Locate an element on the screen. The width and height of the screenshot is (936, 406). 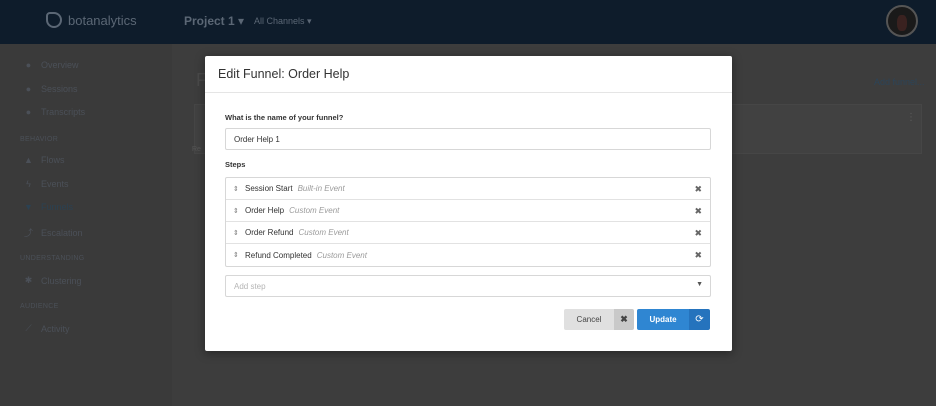
list-item: ⇕ Refund Completed Custom Event ✖ is located at coordinates (468, 255).